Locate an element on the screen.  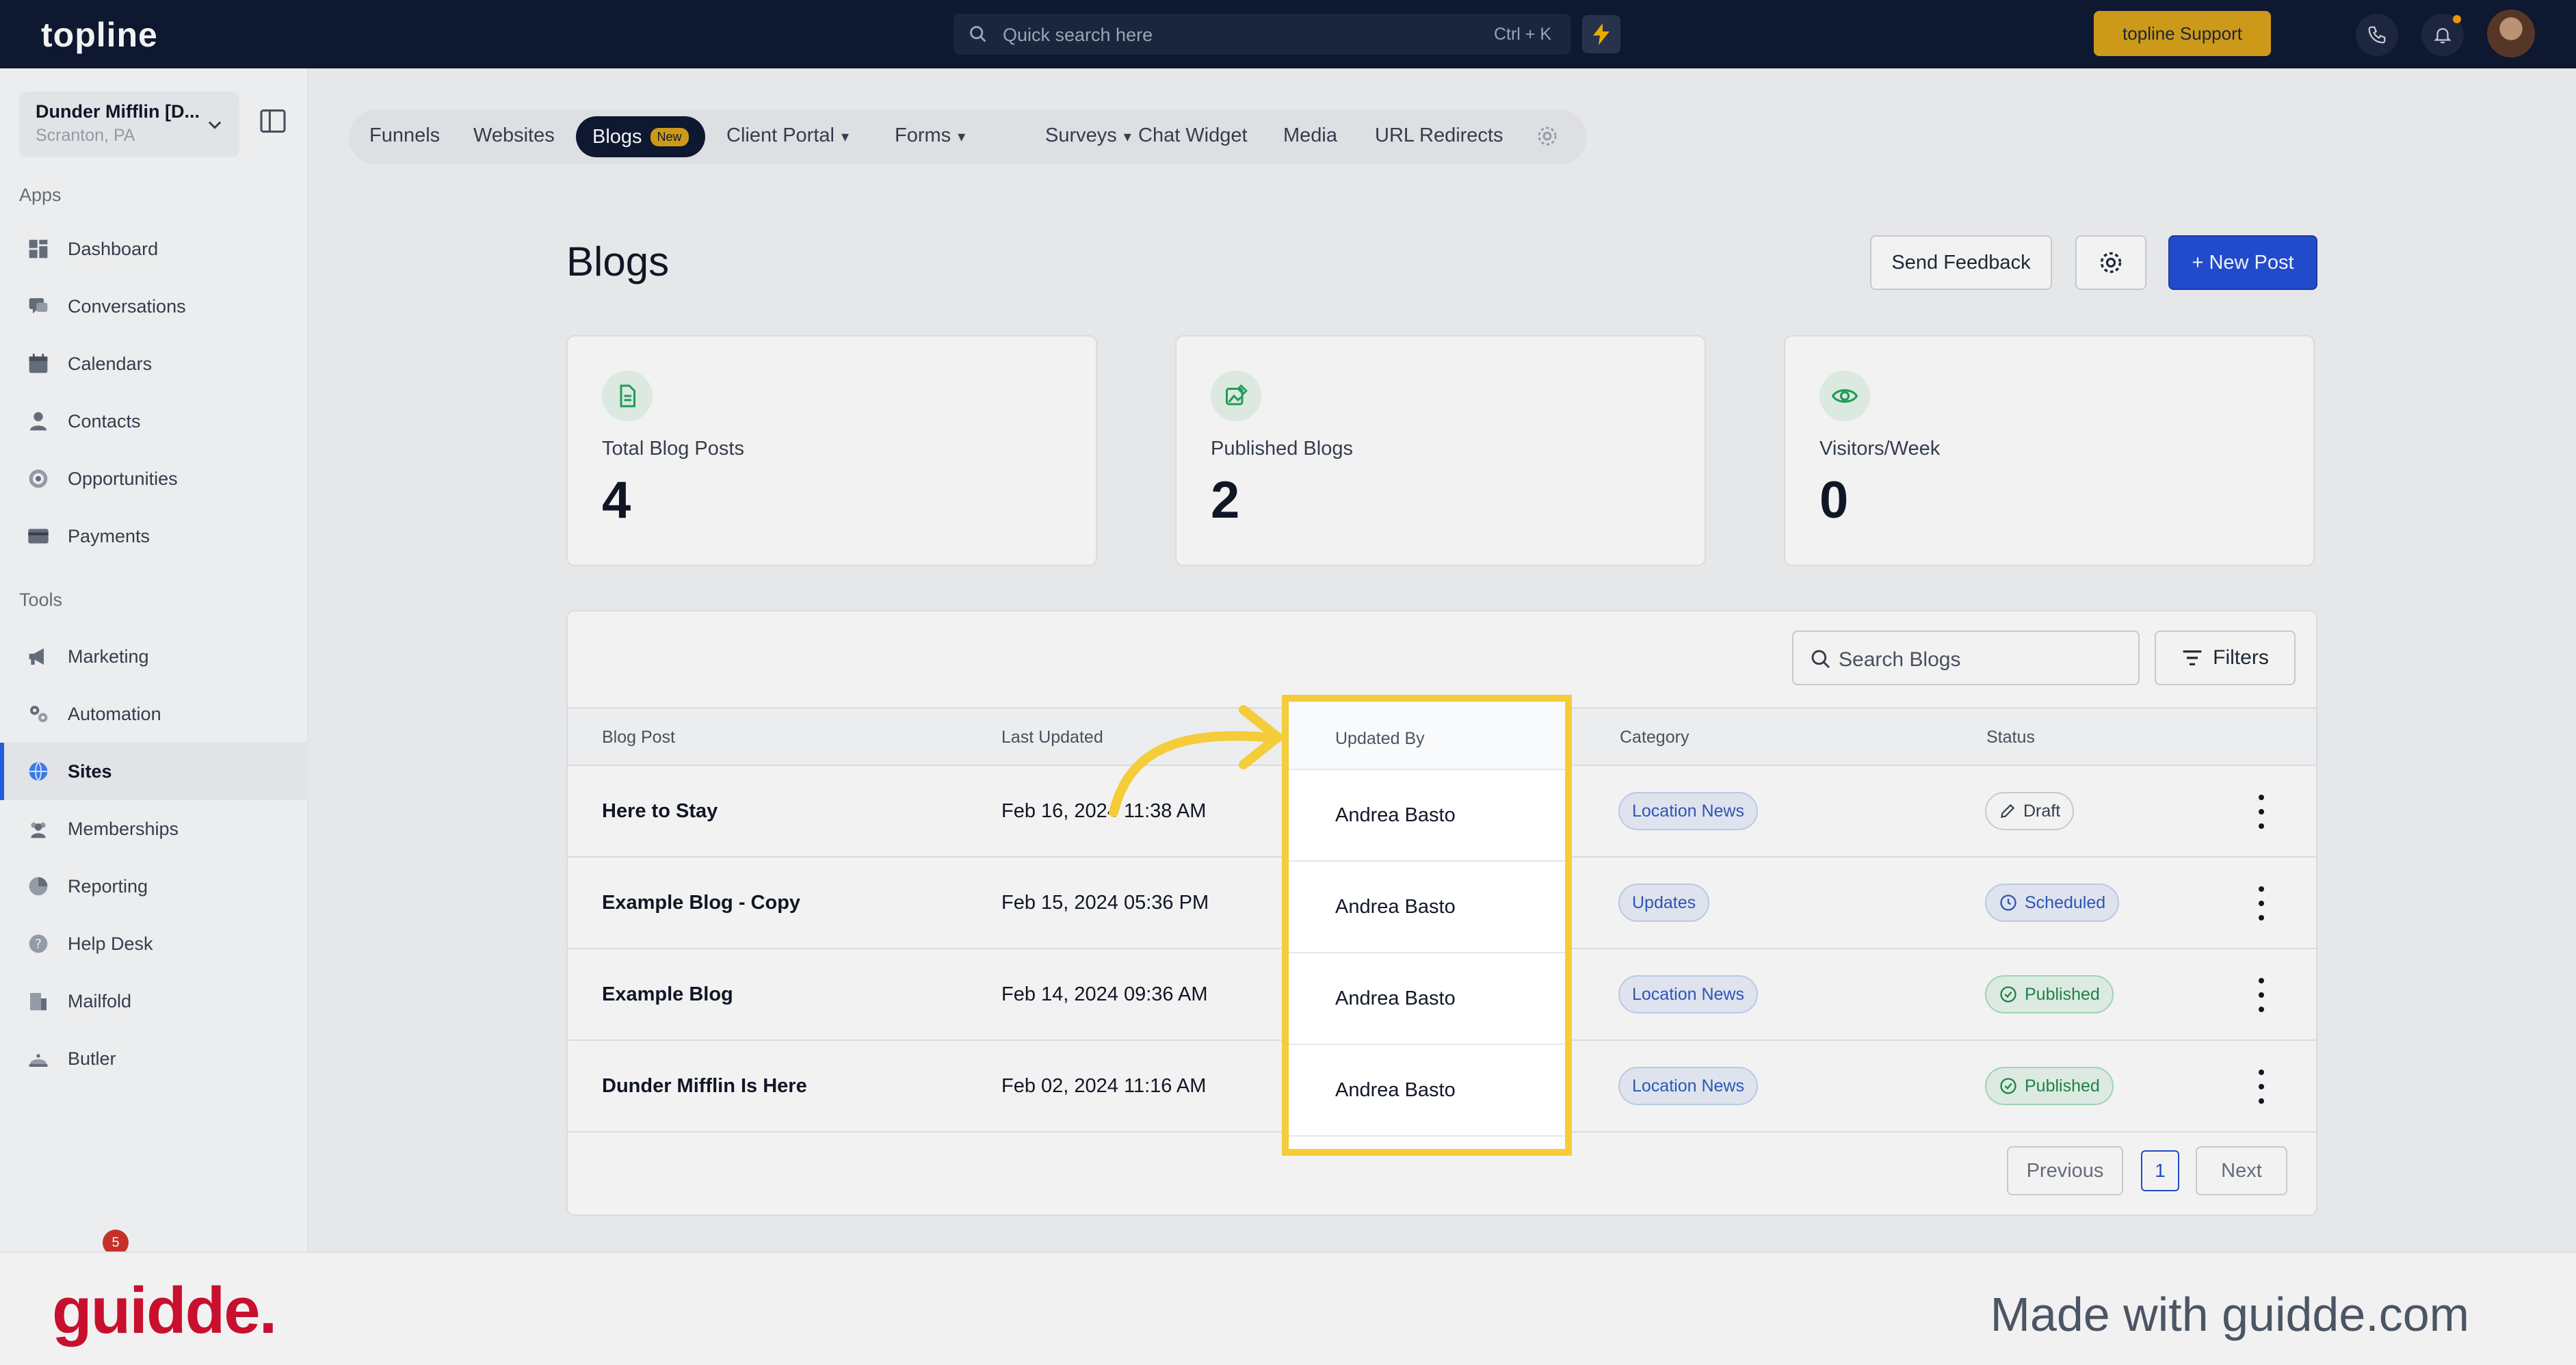
stat-card-total-posts: Total Blog Posts 4 is located at coordinates (831, 450).